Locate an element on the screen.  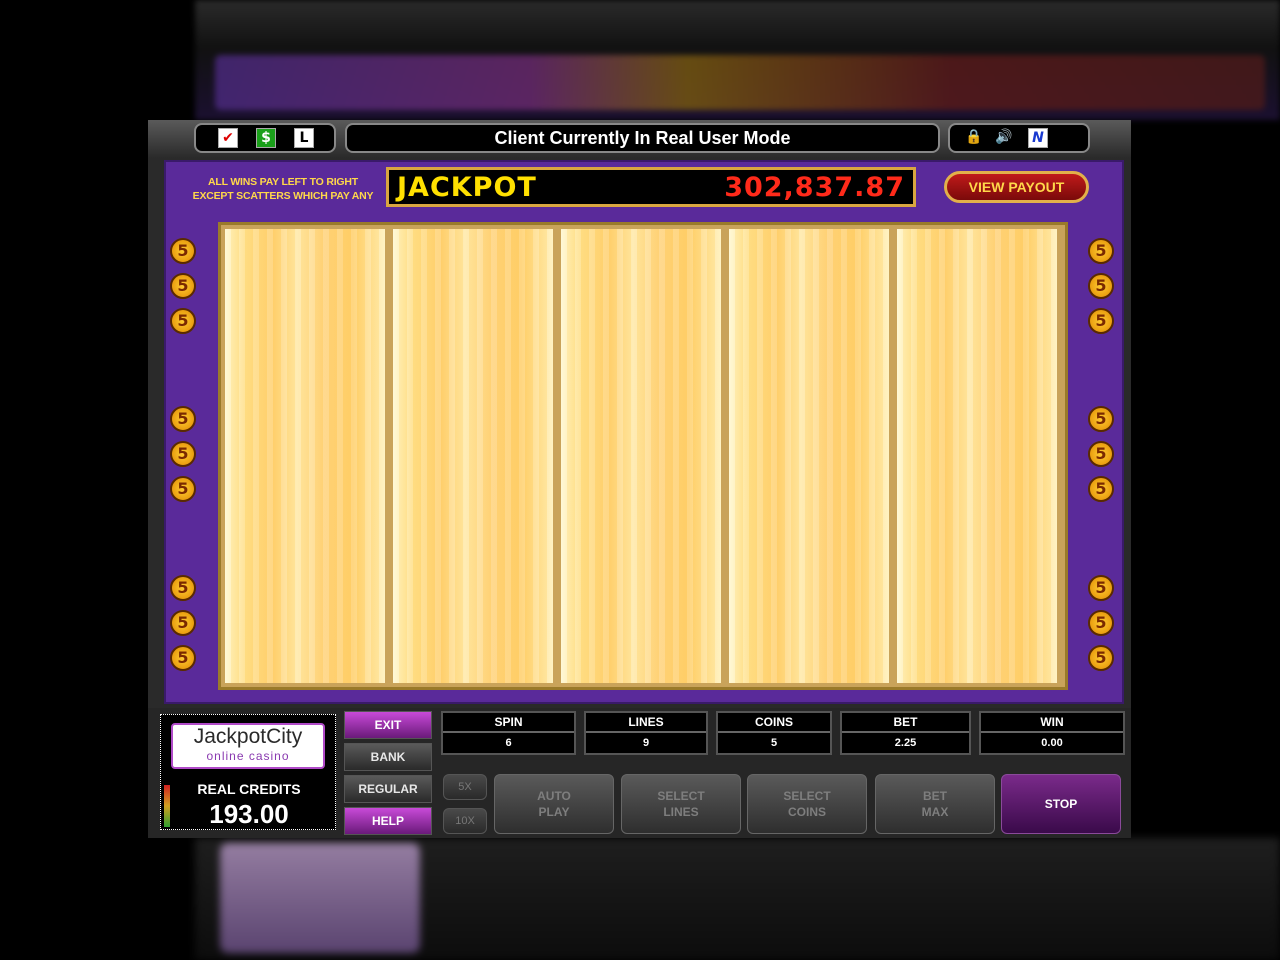
bet-stat: BET 2.25 is located at coordinates (905, 733).